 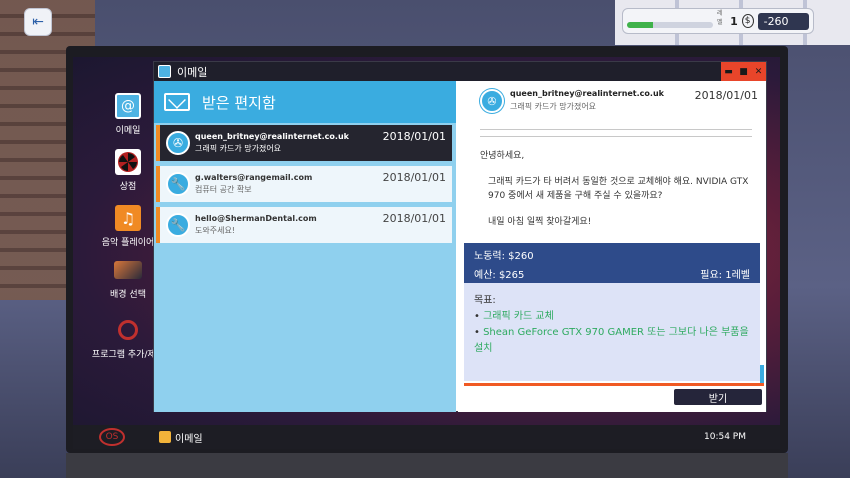 I want to click on divider, so click(x=616, y=129).